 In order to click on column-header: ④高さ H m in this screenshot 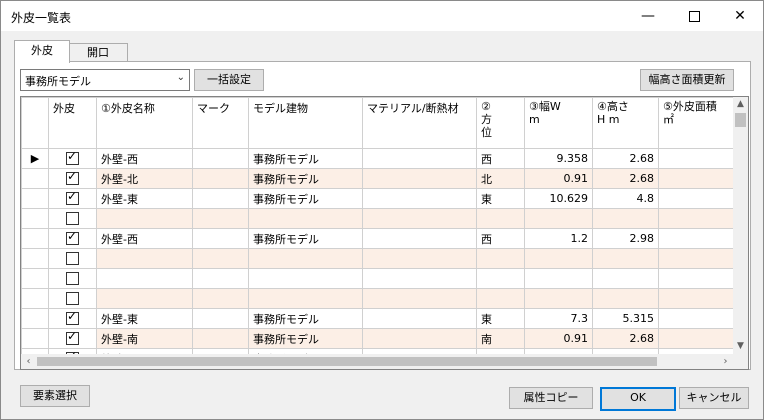, I will do `click(625, 123)`.